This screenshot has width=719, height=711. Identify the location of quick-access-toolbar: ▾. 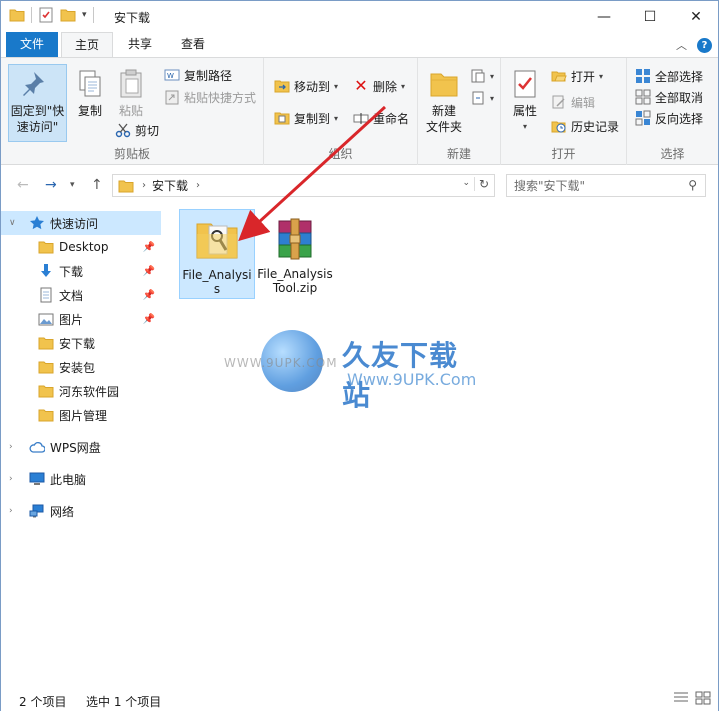
(51, 15).